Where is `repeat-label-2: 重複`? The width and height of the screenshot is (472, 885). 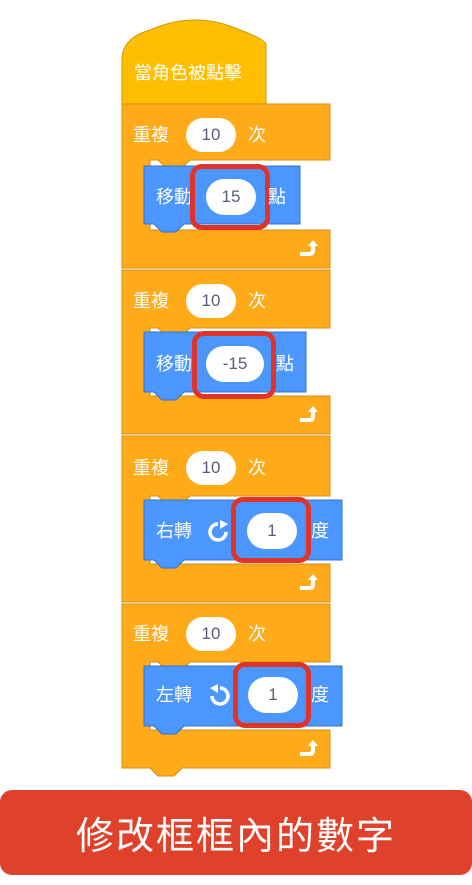
repeat-label-2: 重複 is located at coordinates (151, 302).